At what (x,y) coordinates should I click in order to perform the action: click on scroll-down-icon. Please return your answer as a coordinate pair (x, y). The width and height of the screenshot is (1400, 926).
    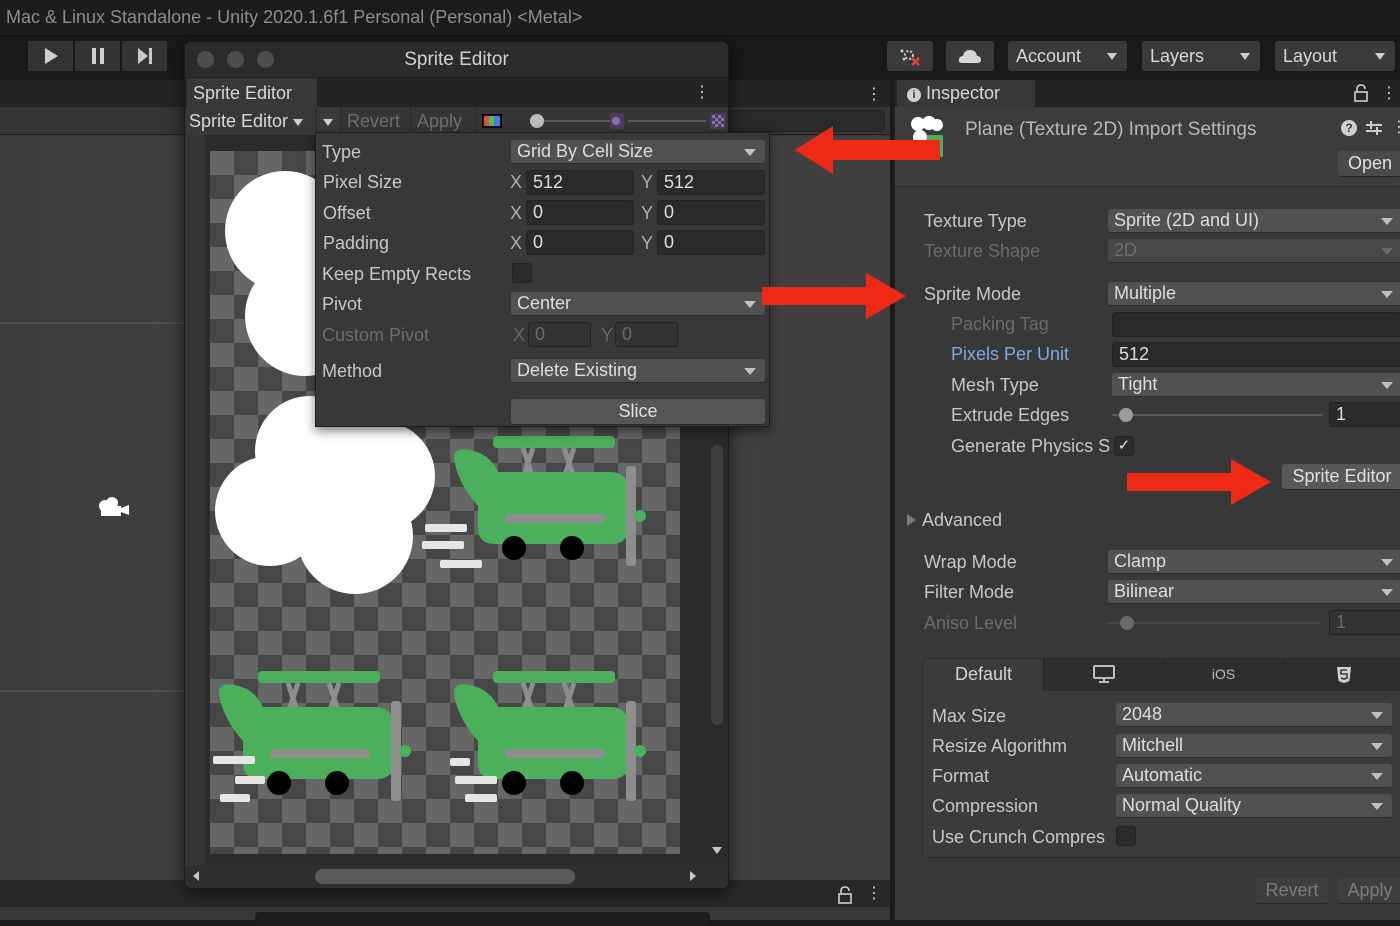
    Looking at the image, I should click on (717, 850).